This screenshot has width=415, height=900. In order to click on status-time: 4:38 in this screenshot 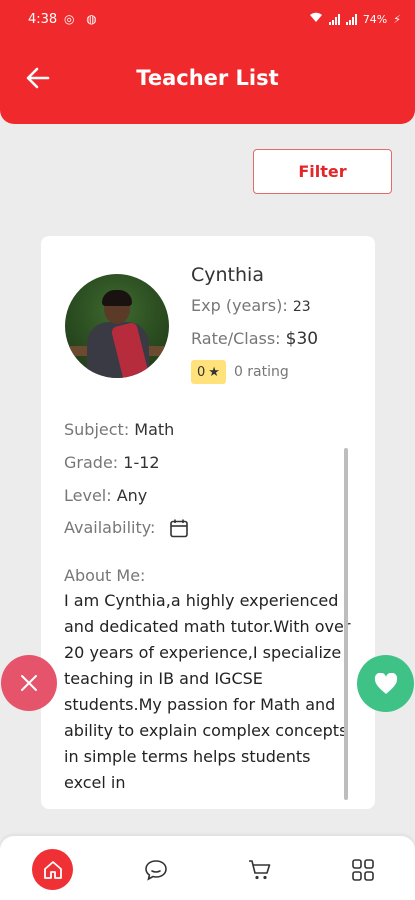, I will do `click(43, 19)`.